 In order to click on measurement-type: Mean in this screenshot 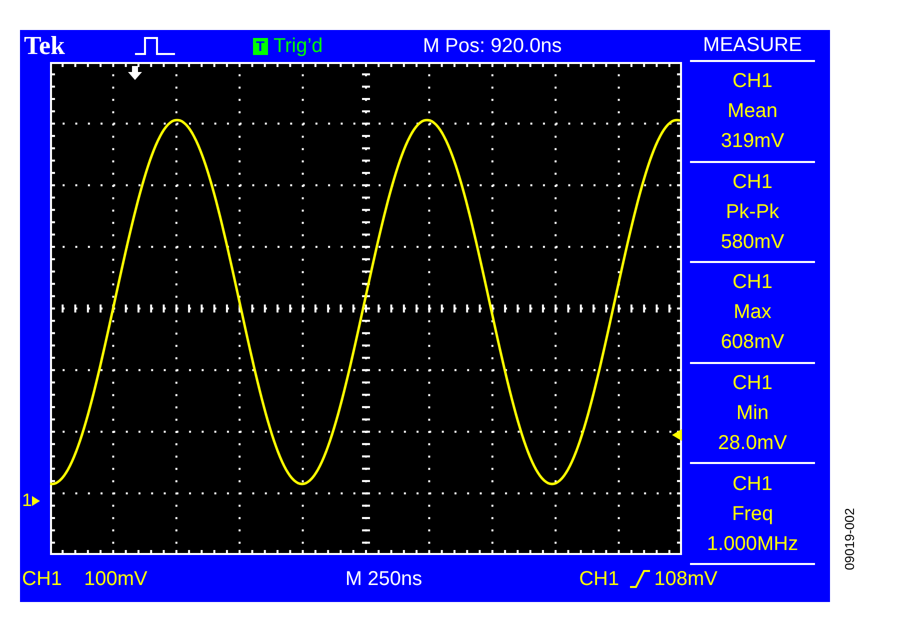, I will do `click(752, 111)`.